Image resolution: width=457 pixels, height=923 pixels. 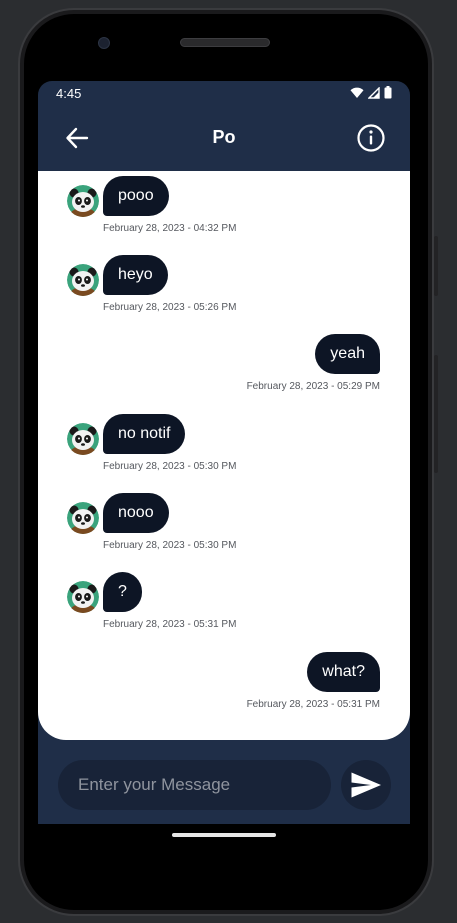 I want to click on info-icon, so click(x=371, y=138).